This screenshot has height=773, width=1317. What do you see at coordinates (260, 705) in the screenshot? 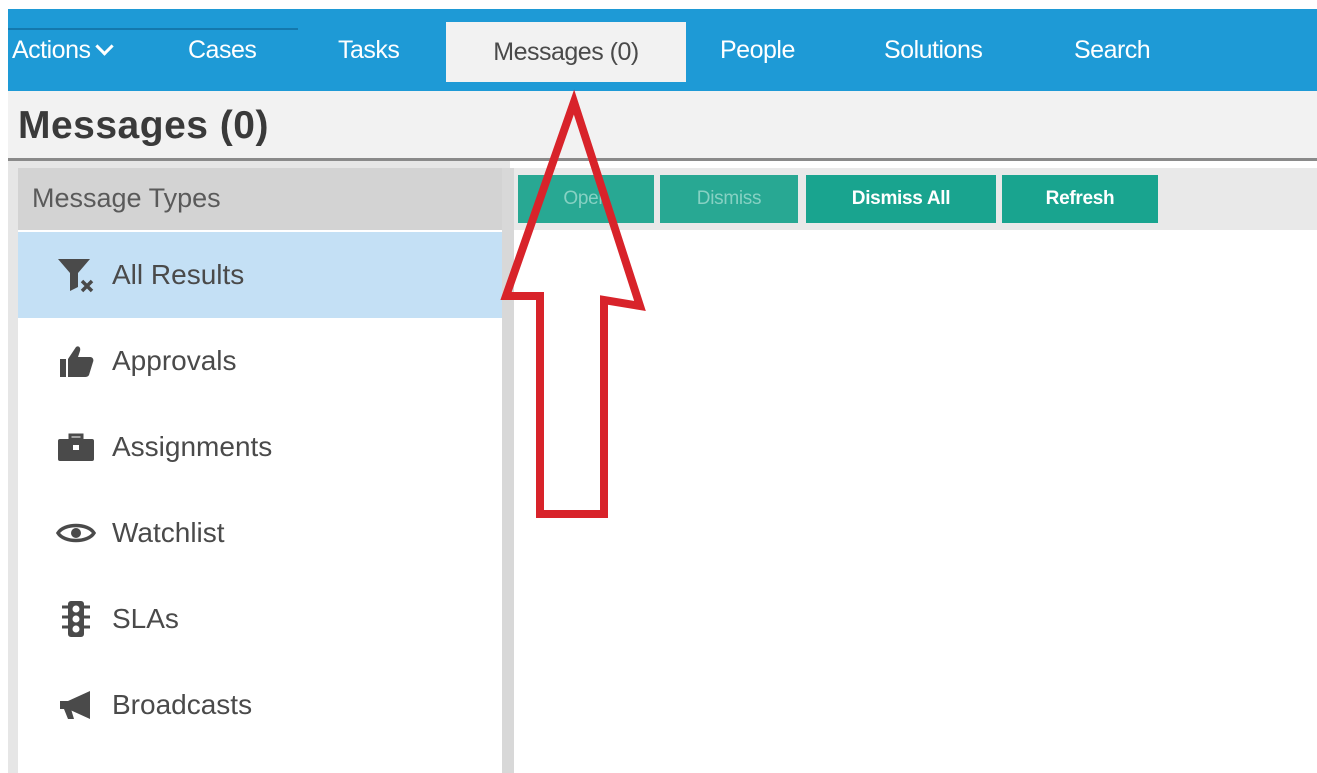
I see `sidebar-item-broadcasts: Broadcasts` at bounding box center [260, 705].